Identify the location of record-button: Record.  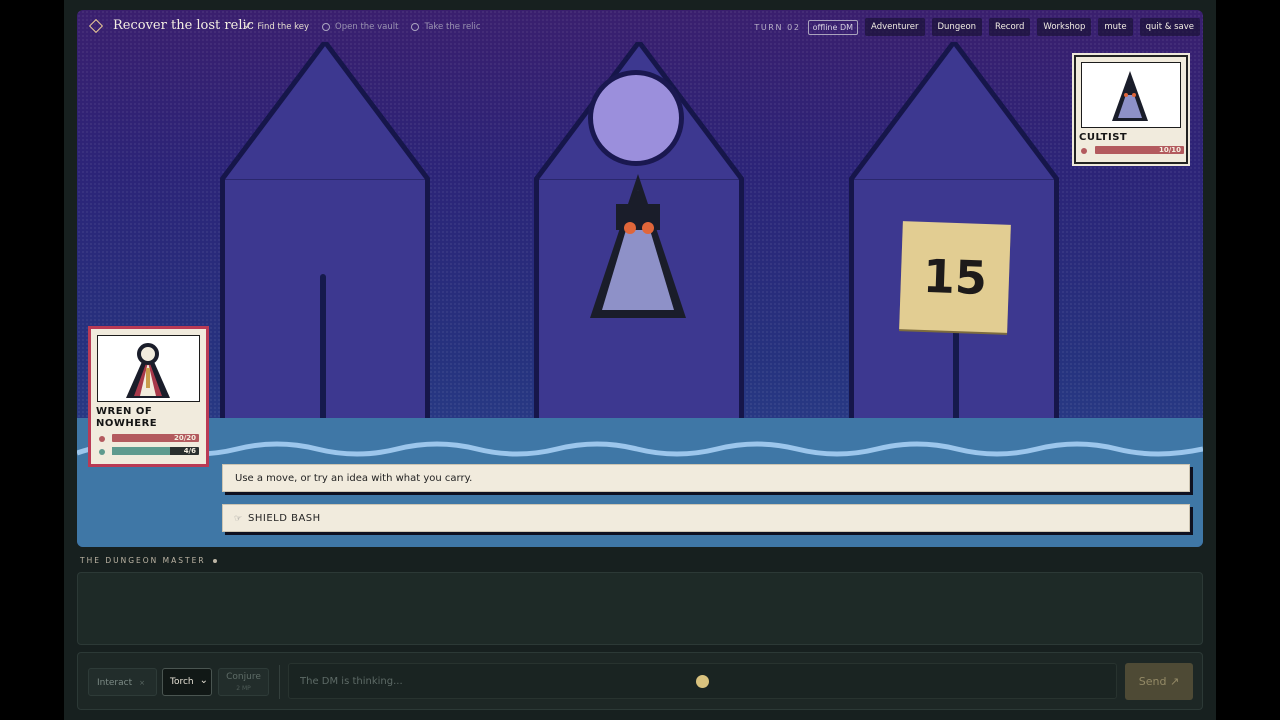
(1010, 27).